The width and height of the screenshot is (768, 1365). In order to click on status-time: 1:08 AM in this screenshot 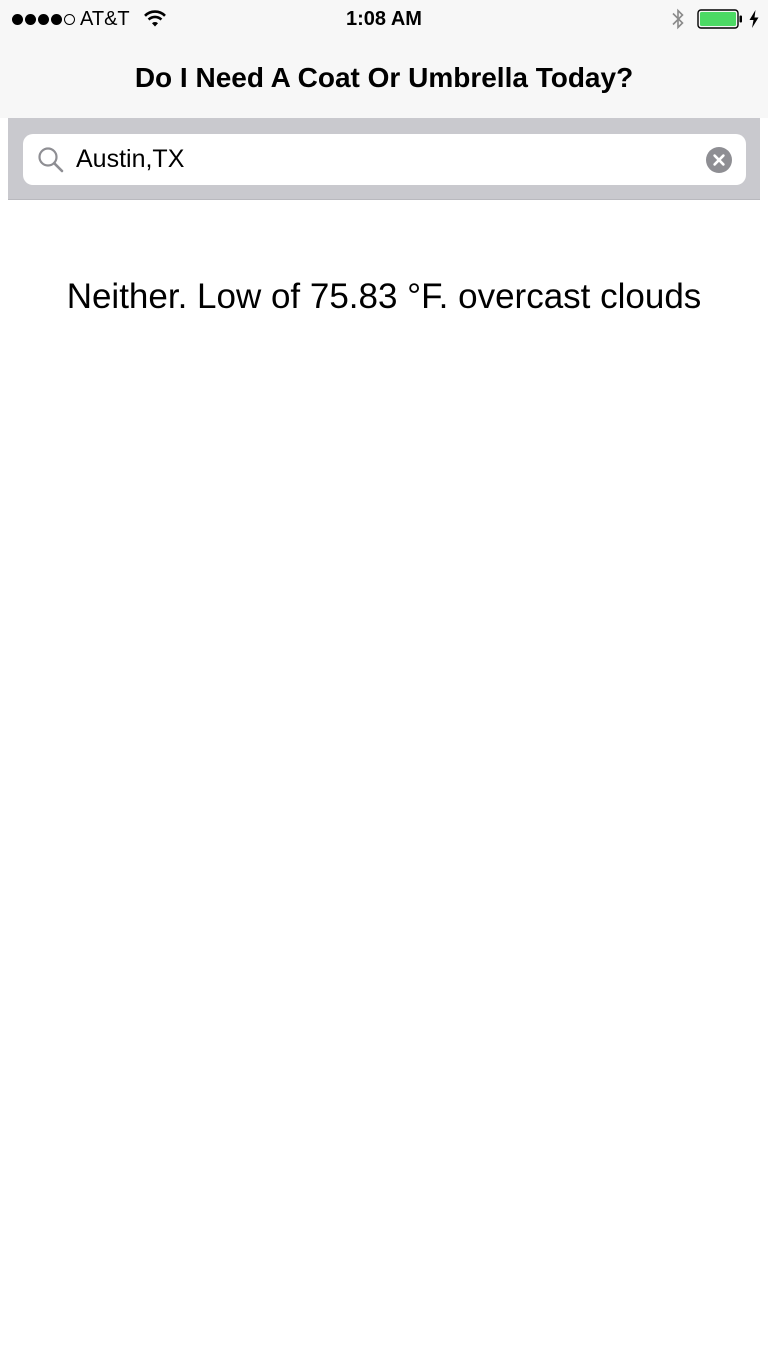, I will do `click(384, 19)`.